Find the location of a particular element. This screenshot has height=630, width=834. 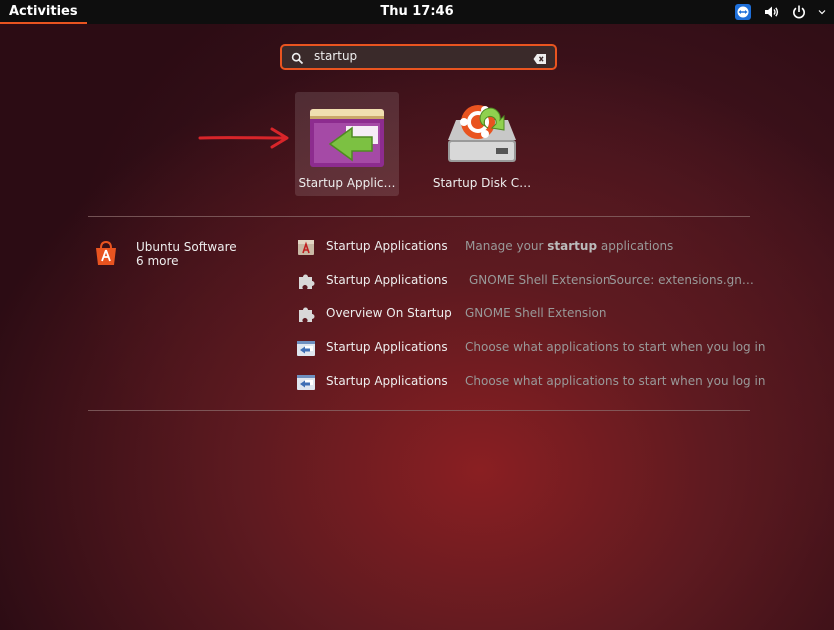

clock: Thu 17:46 is located at coordinates (417, 12).